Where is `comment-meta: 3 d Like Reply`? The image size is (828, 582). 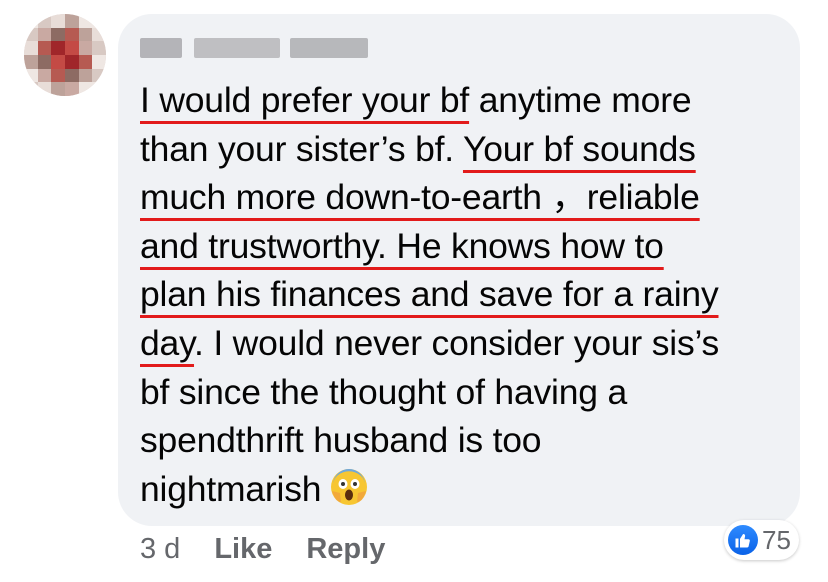
comment-meta: 3 d Like Reply is located at coordinates (262, 549).